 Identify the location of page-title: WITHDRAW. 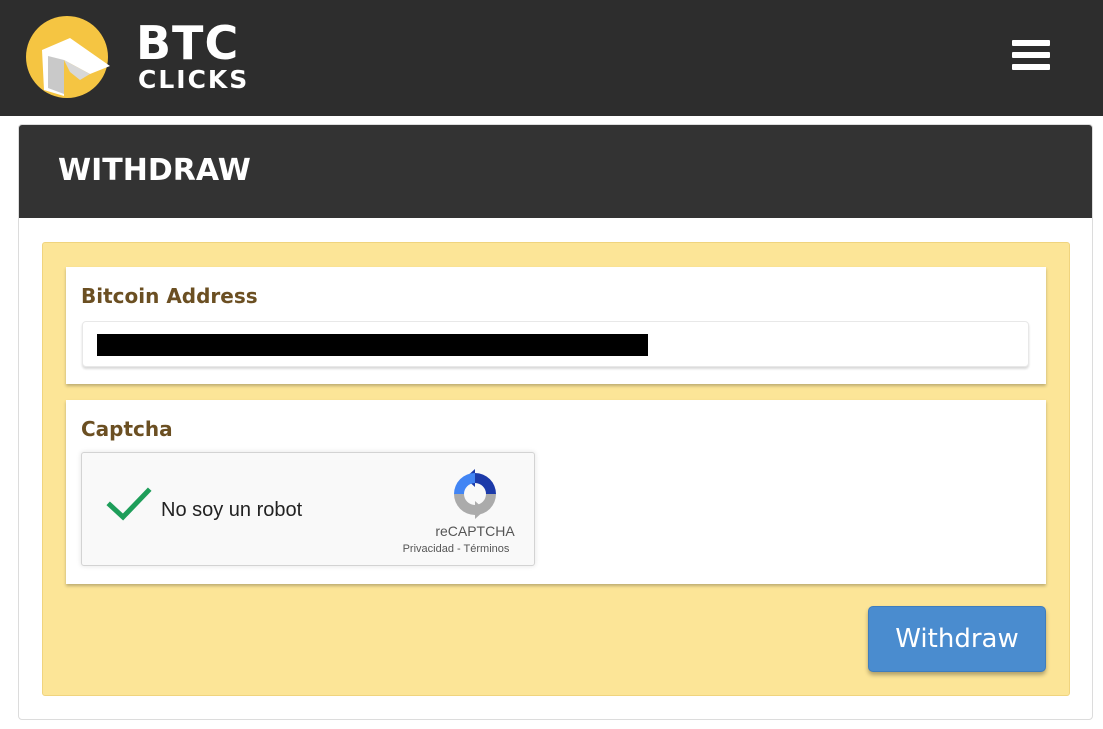
(154, 170).